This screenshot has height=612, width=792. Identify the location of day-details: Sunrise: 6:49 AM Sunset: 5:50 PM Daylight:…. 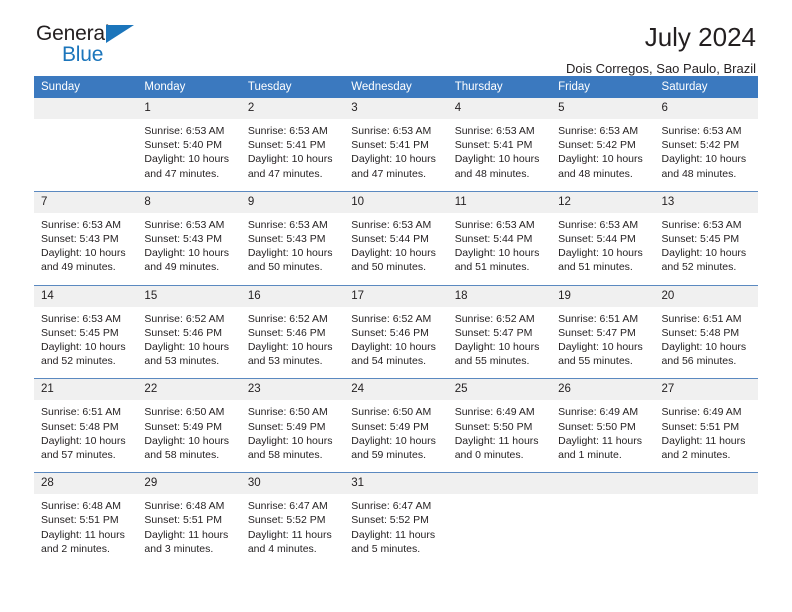
(602, 436).